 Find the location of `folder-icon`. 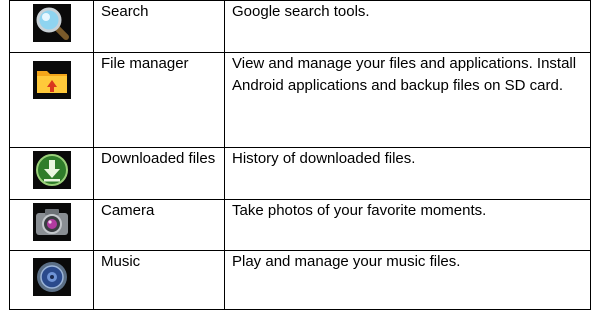

folder-icon is located at coordinates (51, 80).